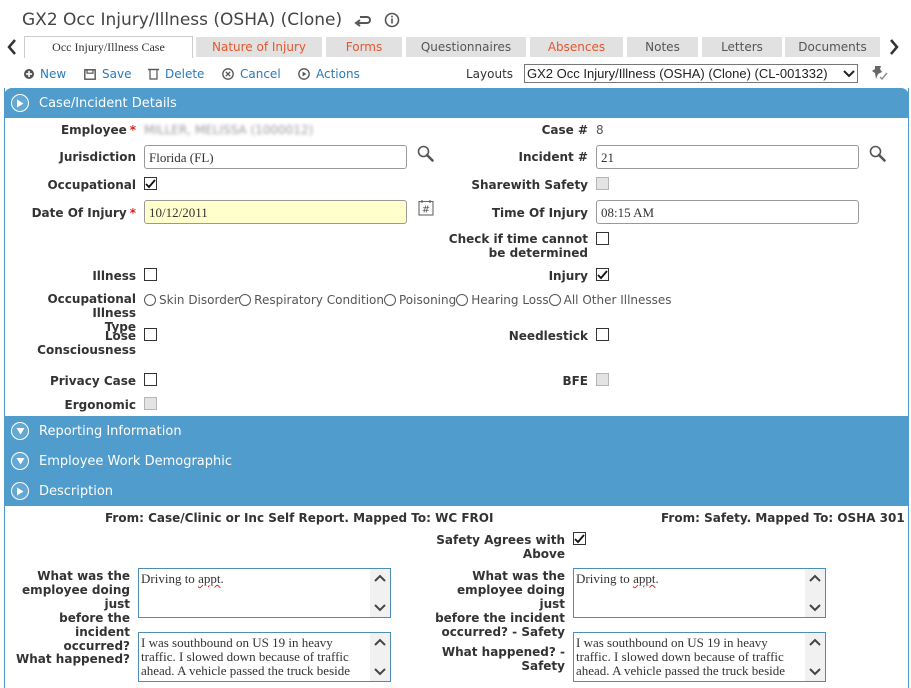 The height and width of the screenshot is (688, 911). Describe the element at coordinates (264, 593) in the screenshot. I see `doing-before-textarea: Driving to appt.` at that location.